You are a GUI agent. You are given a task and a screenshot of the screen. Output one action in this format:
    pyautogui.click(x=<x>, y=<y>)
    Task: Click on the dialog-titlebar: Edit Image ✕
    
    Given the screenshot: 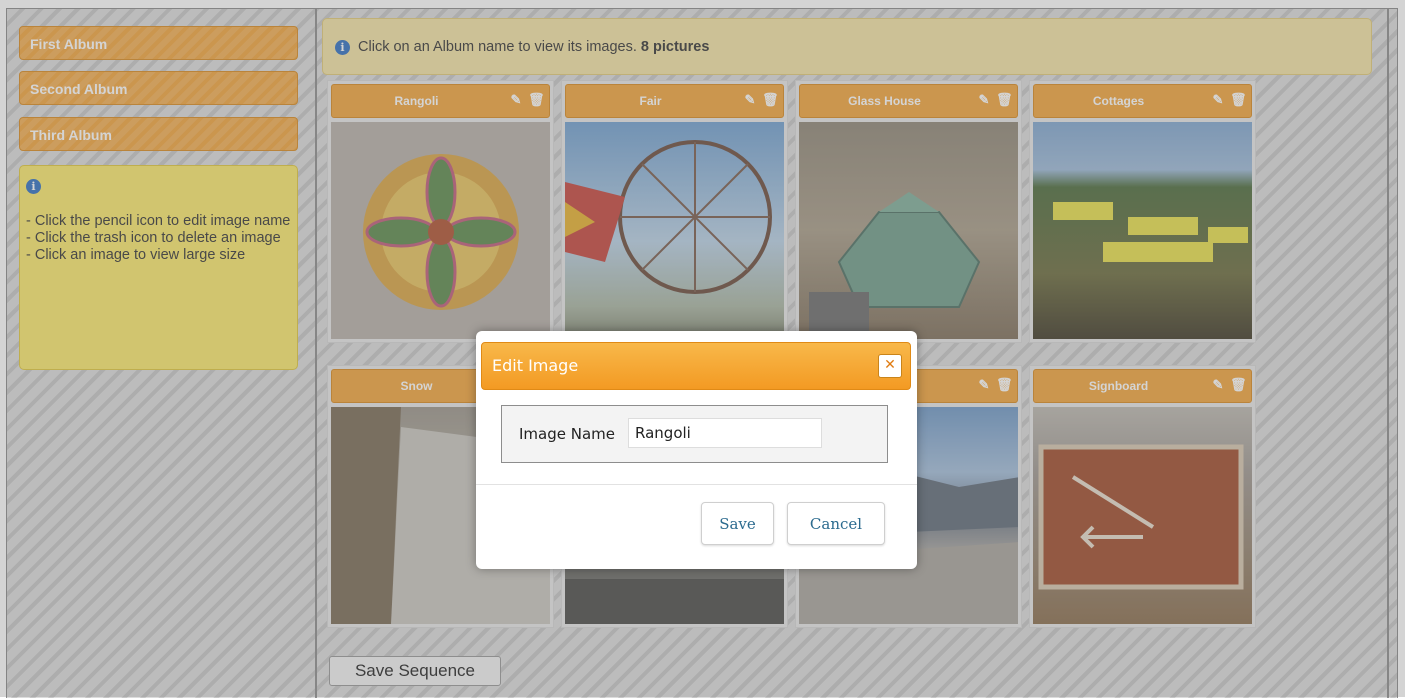 What is the action you would take?
    pyautogui.click(x=696, y=366)
    